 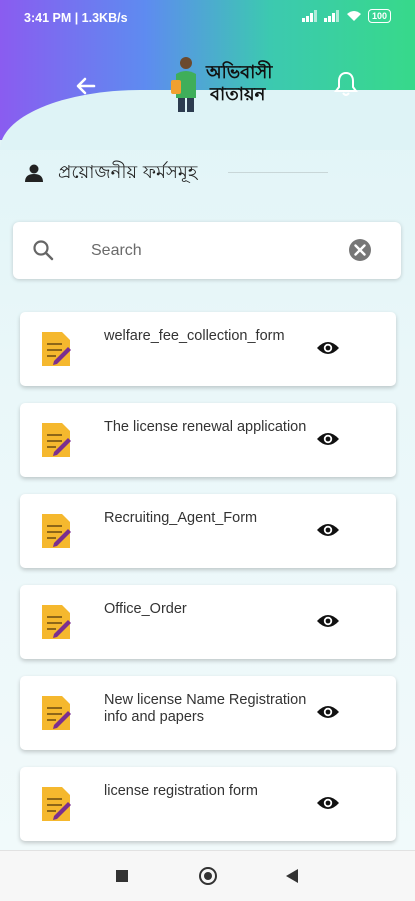 What do you see at coordinates (223, 83) in the screenshot?
I see `app-logo: অভিবাসী বাতায়ন` at bounding box center [223, 83].